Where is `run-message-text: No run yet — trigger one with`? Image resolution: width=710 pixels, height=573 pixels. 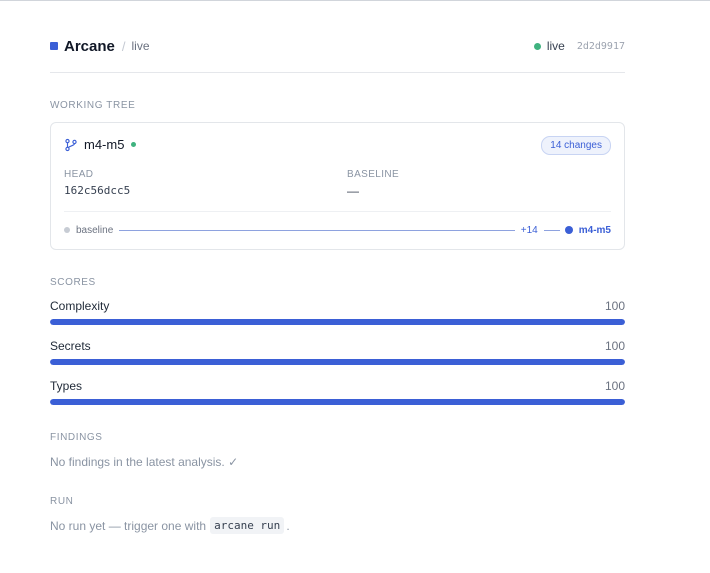 run-message-text: No run yet — trigger one with is located at coordinates (128, 525).